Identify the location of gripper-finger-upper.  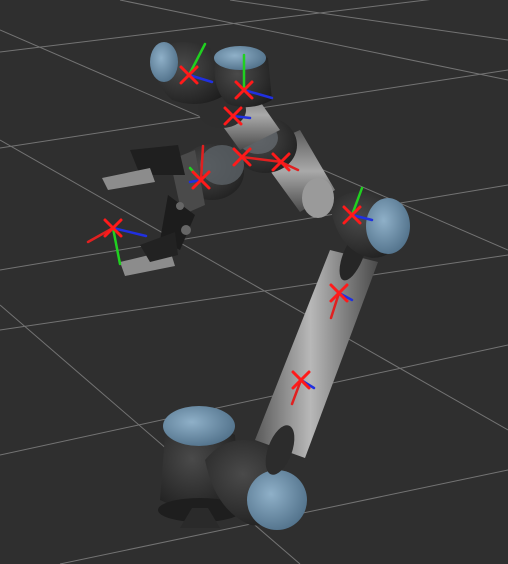
(128, 179).